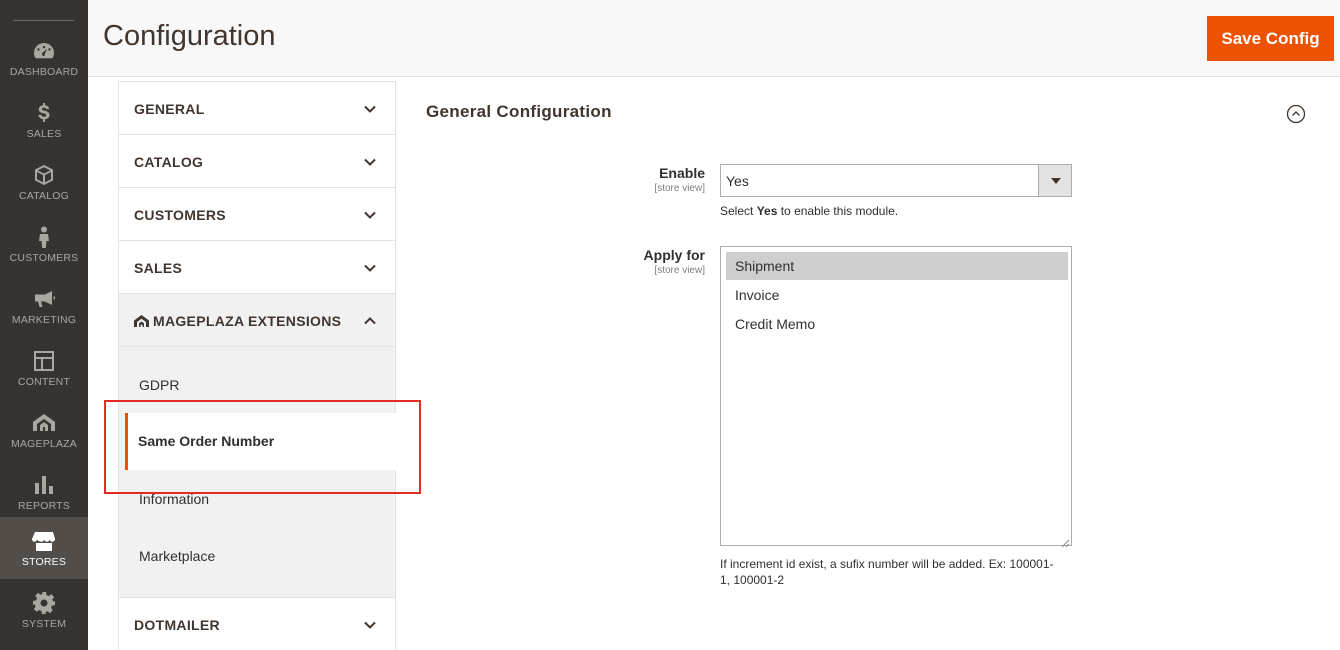  I want to click on apply-for-note-line2: 1, 100001-2, so click(752, 580).